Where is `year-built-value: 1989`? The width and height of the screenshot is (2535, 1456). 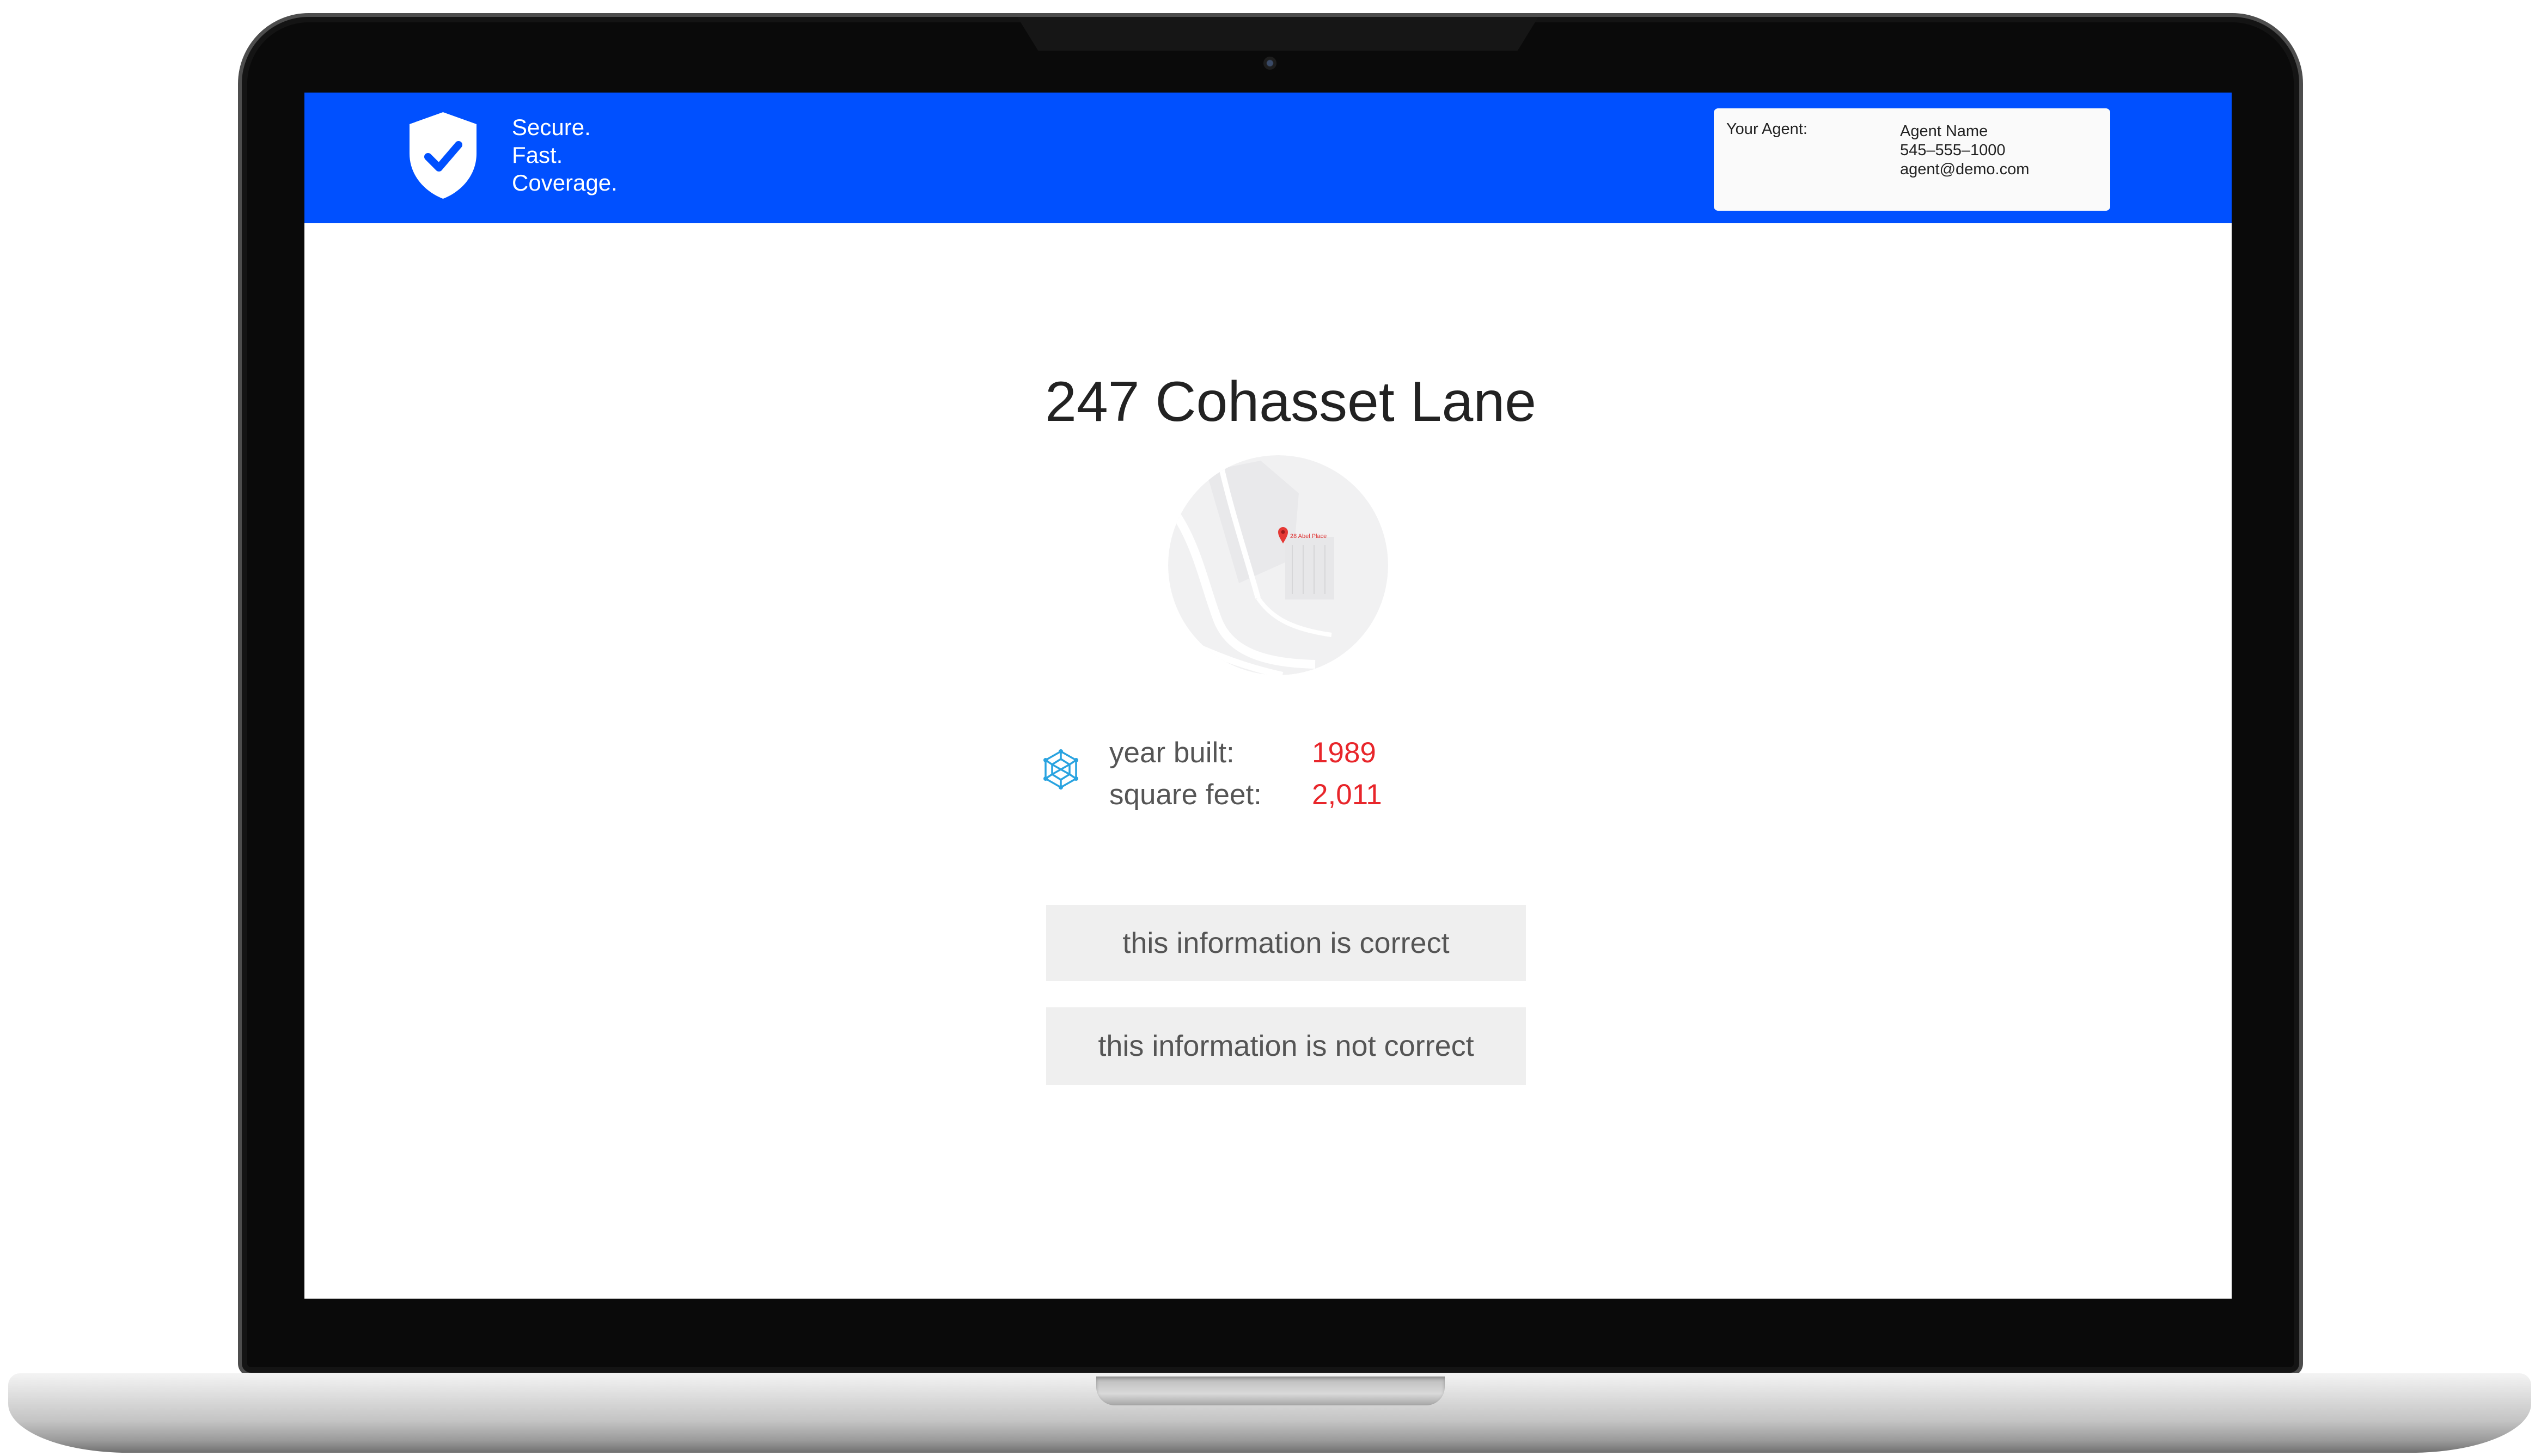 year-built-value: 1989 is located at coordinates (1344, 753).